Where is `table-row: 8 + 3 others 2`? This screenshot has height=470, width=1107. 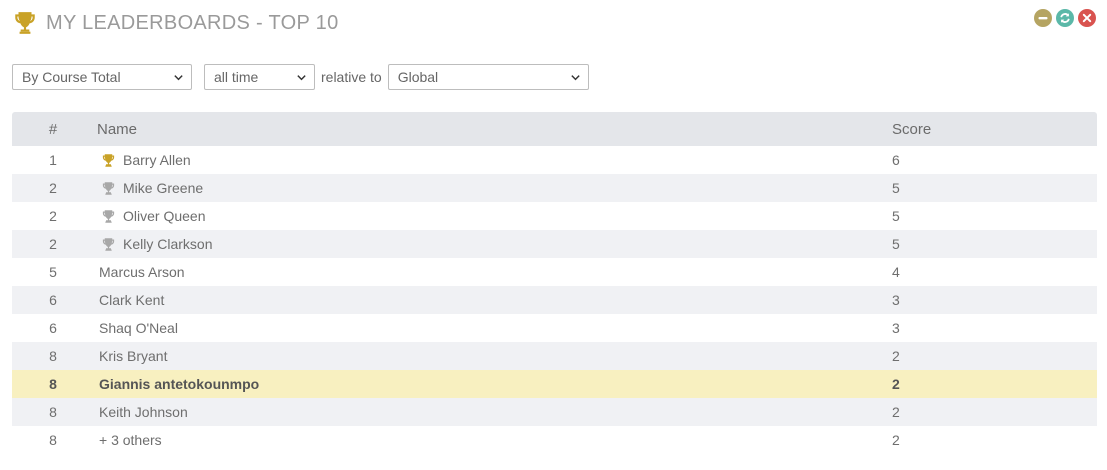
table-row: 8 + 3 others 2 is located at coordinates (554, 440).